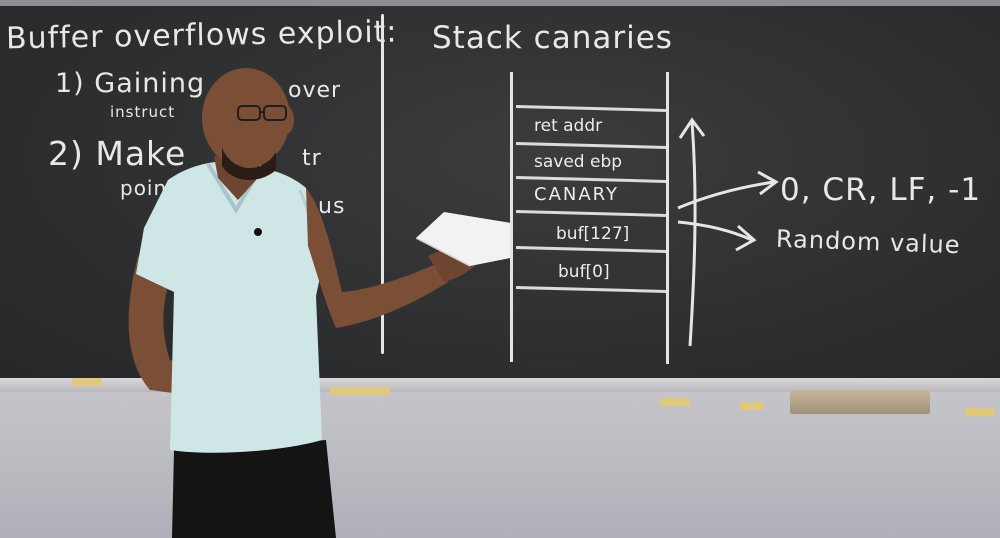  I want to click on board-frame, so click(500, 3).